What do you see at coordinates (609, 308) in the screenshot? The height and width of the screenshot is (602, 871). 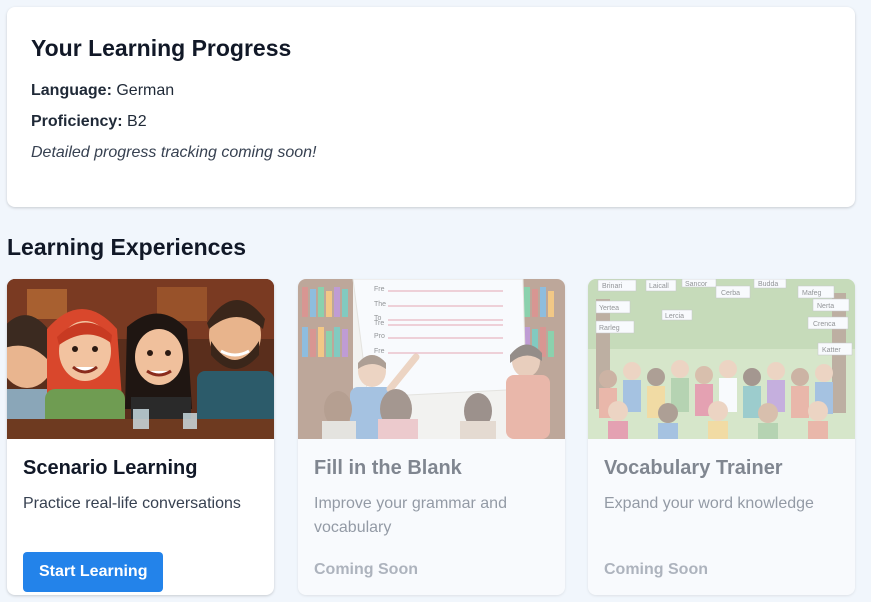 I see `vocab-tag: Yertea` at bounding box center [609, 308].